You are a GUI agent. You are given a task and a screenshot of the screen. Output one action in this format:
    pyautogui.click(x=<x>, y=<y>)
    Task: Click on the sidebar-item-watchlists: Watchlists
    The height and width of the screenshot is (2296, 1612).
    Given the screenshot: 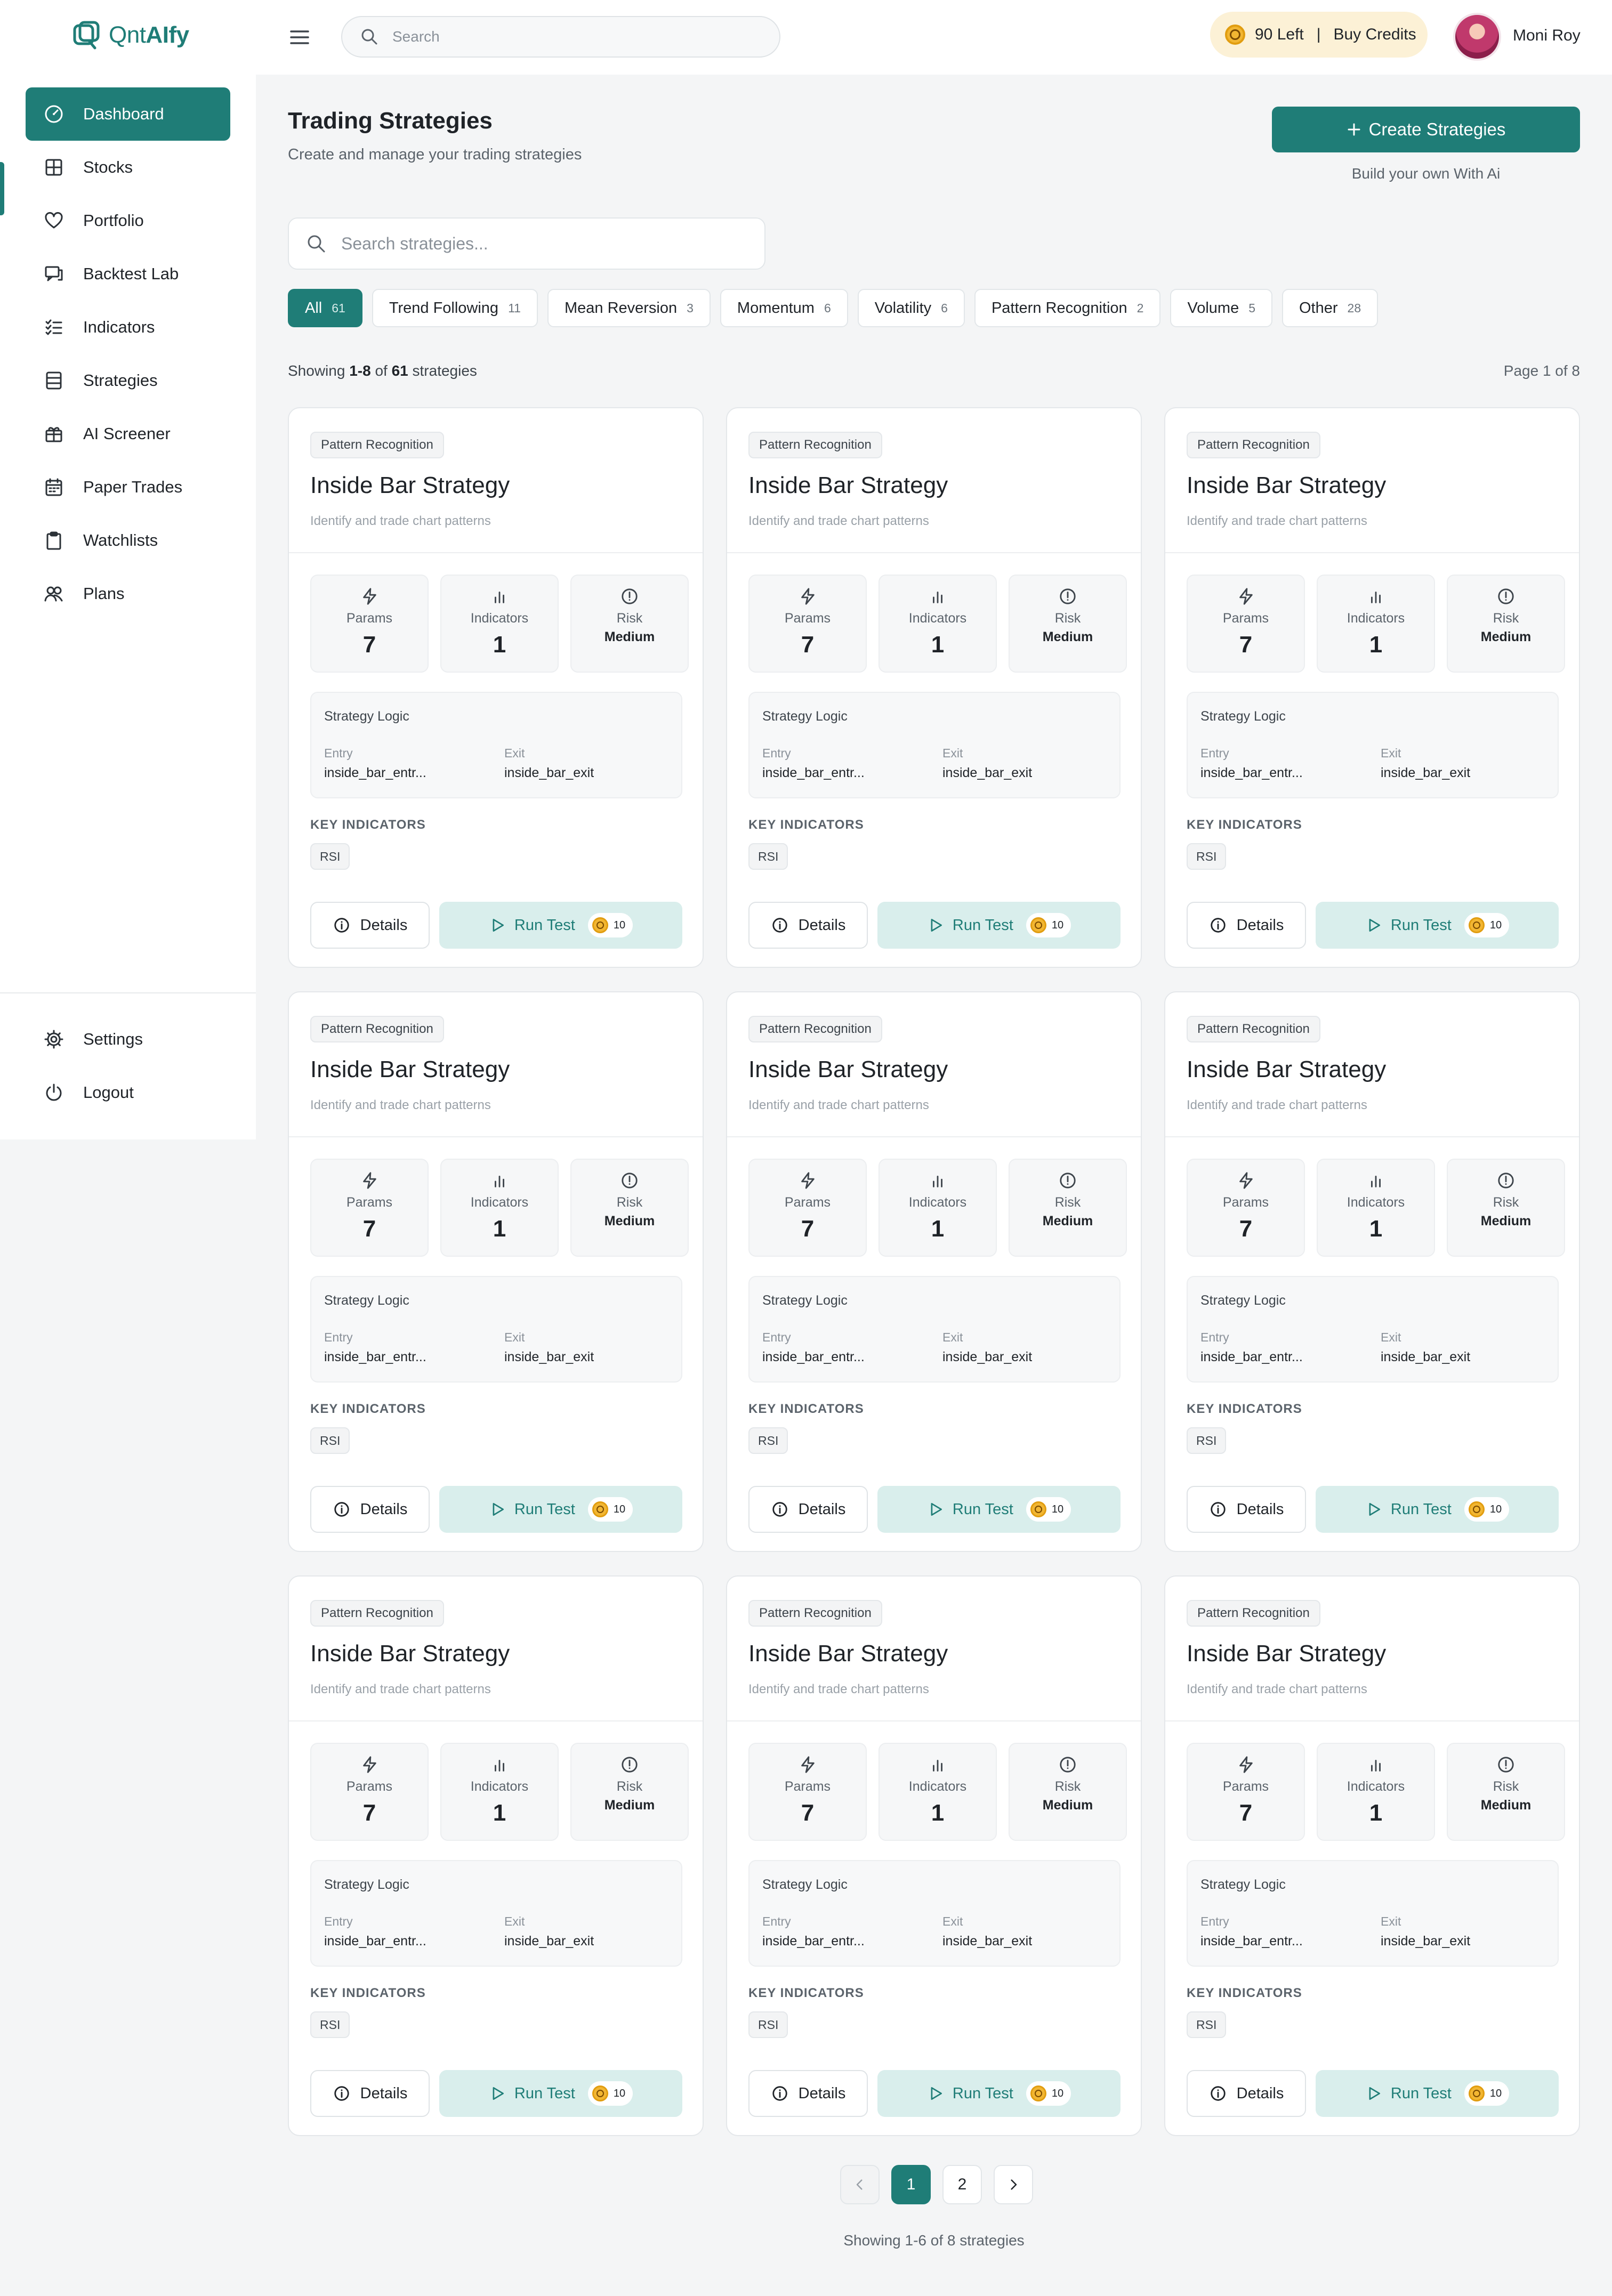 What is the action you would take?
    pyautogui.click(x=128, y=540)
    